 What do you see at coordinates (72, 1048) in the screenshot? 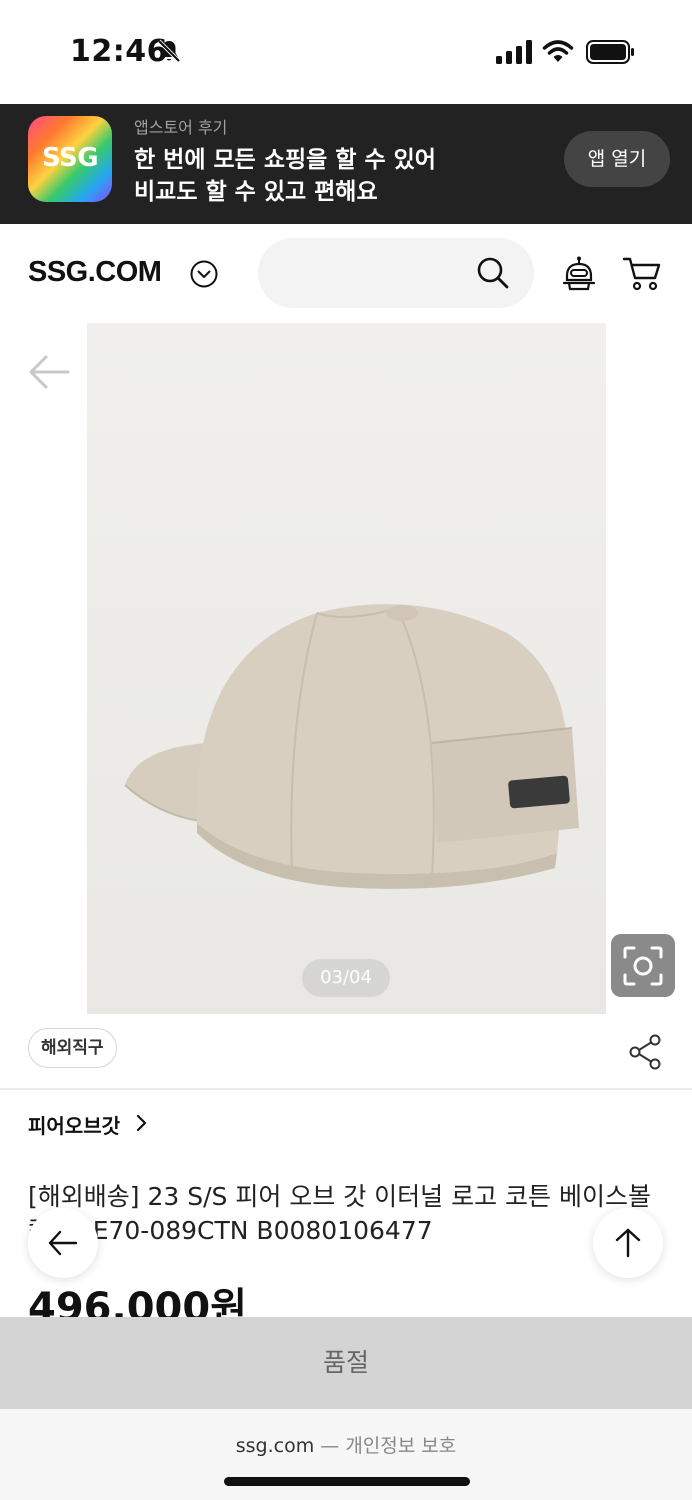
I see `overseas-direct-tag: 해외직구` at bounding box center [72, 1048].